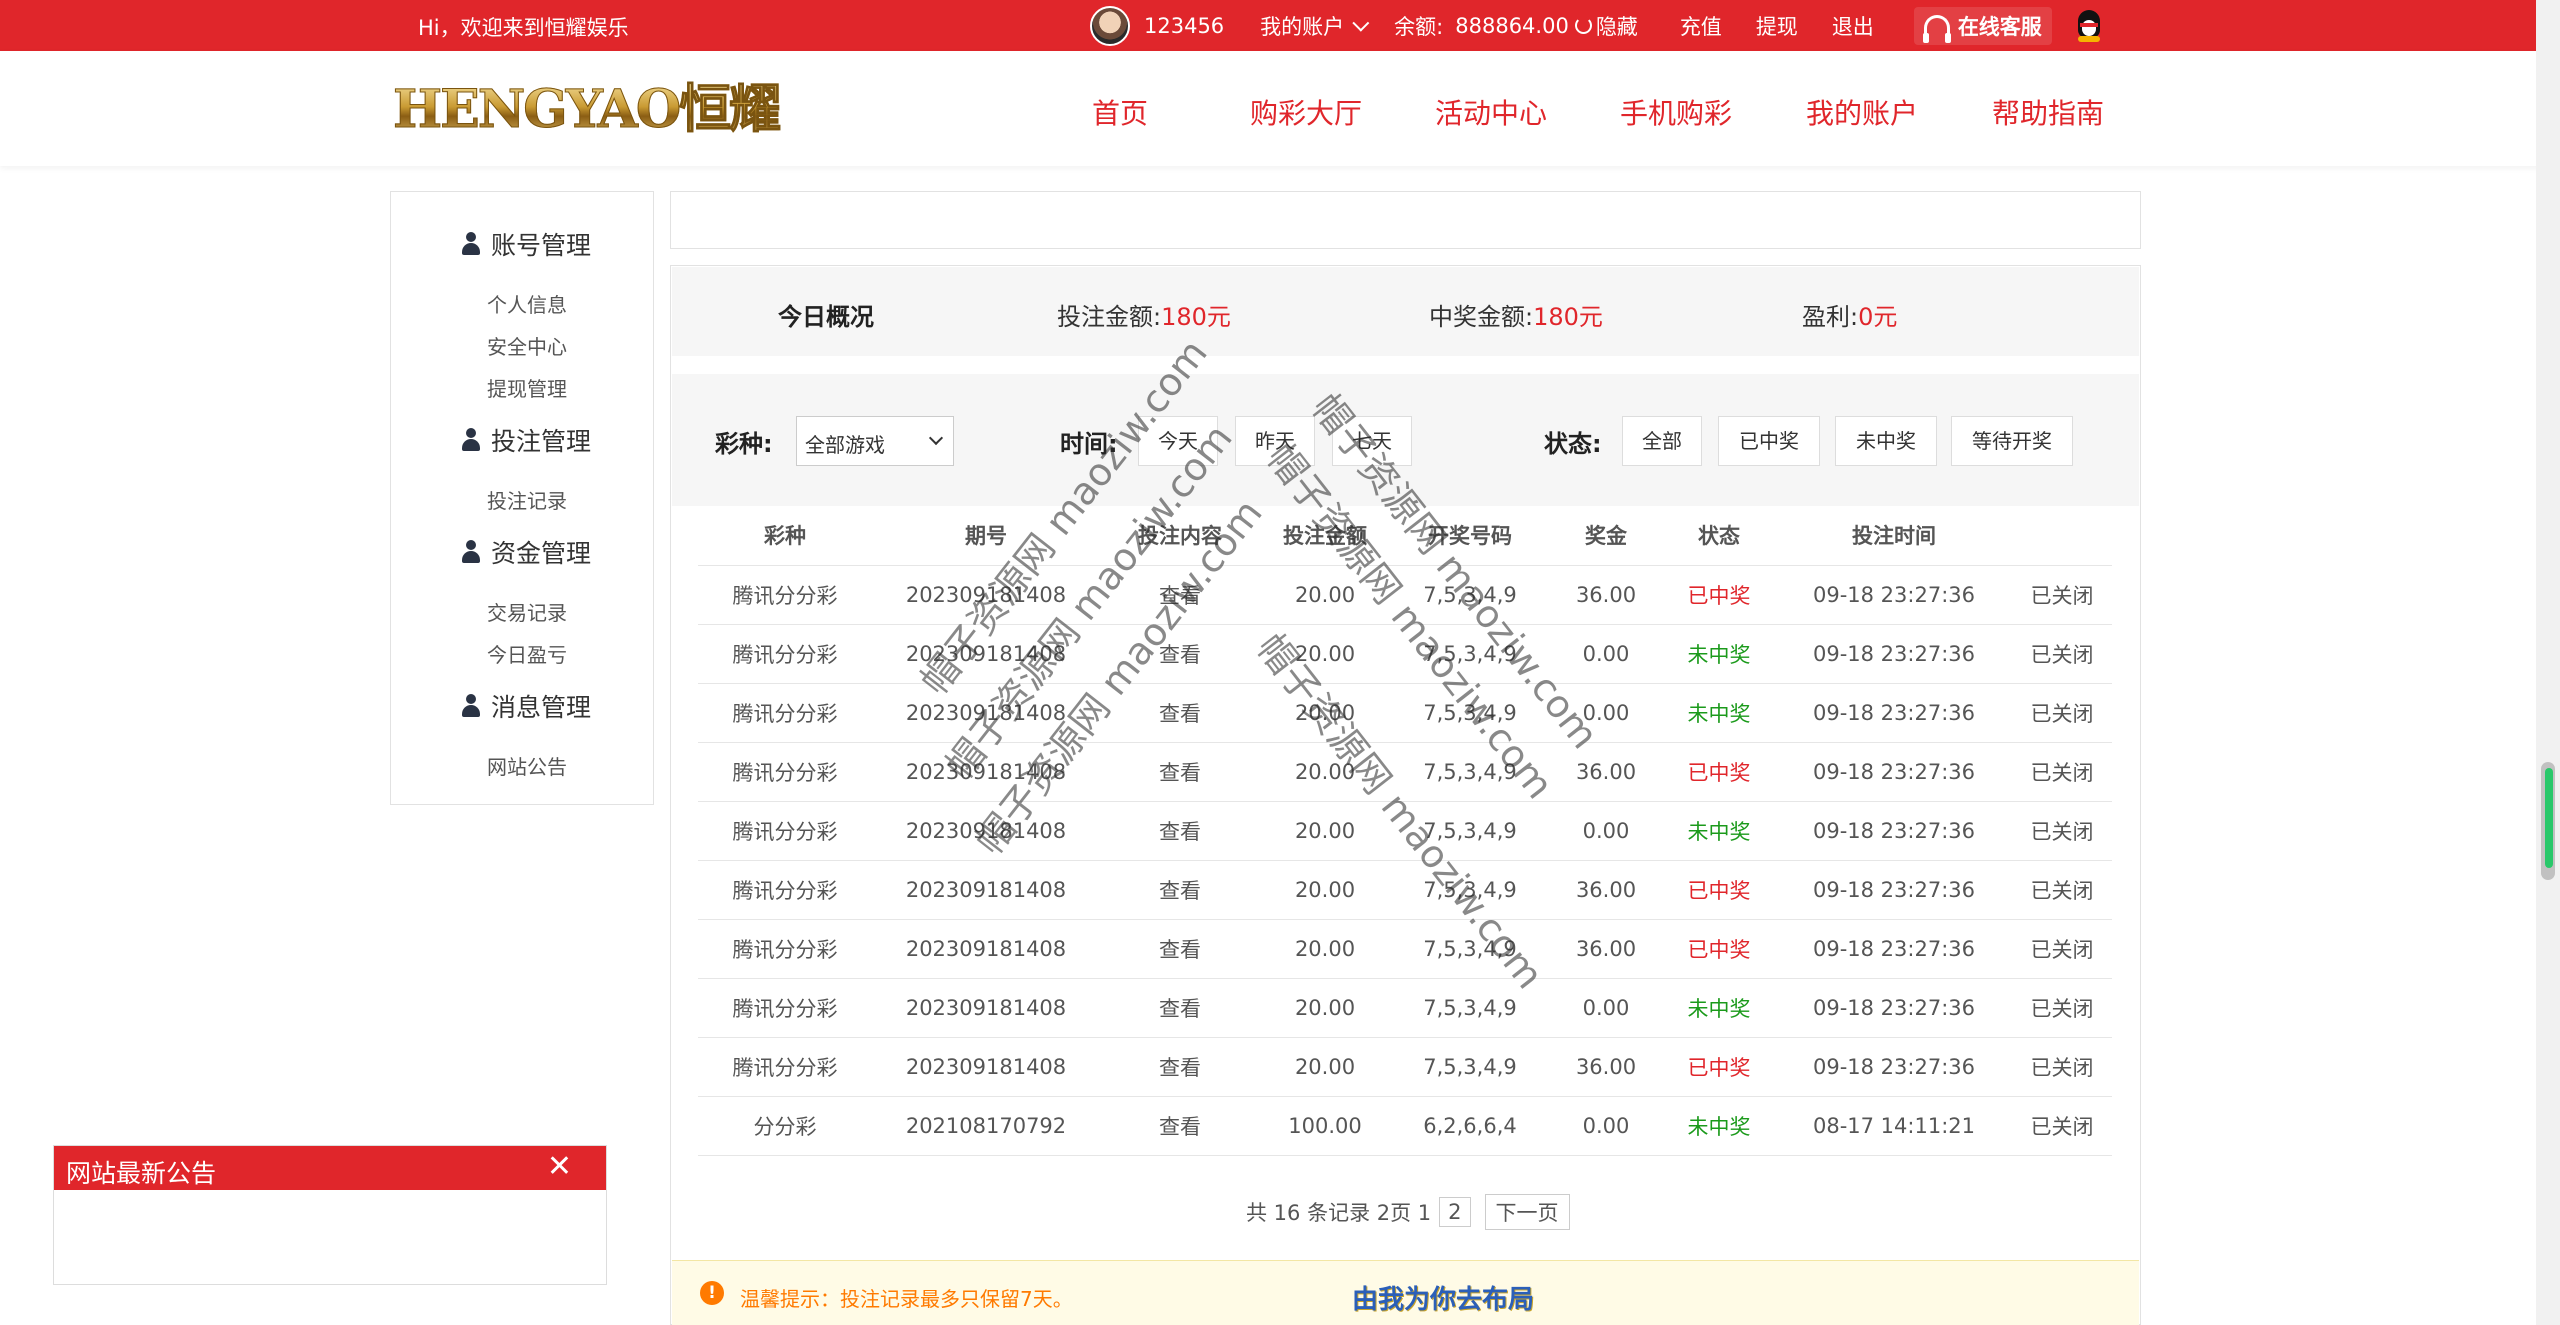 The width and height of the screenshot is (2560, 1325). What do you see at coordinates (1527, 1212) in the screenshot?
I see `next-page-button: 下一页` at bounding box center [1527, 1212].